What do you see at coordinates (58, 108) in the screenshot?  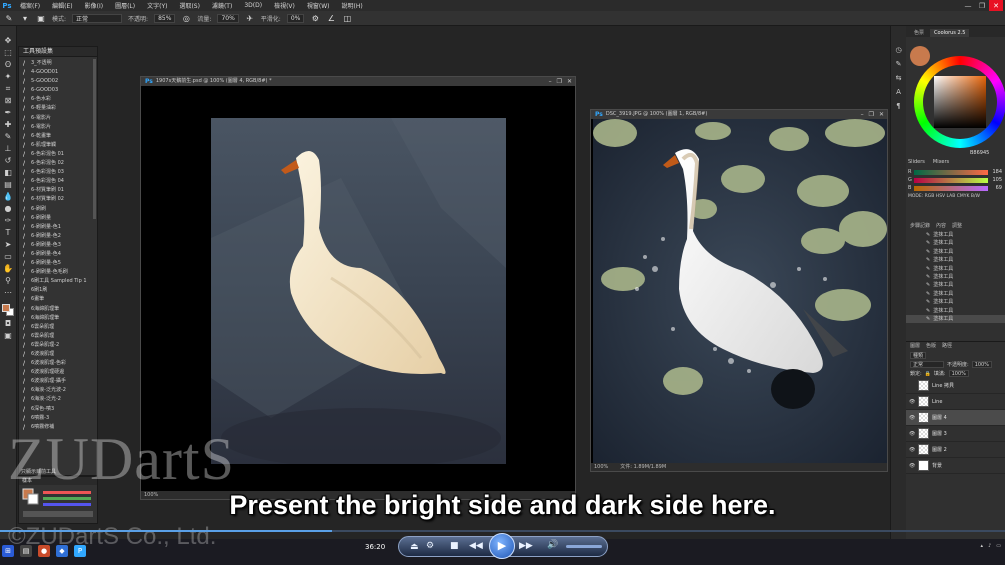 I see `preset-item: / 6-輕量油彩` at bounding box center [58, 108].